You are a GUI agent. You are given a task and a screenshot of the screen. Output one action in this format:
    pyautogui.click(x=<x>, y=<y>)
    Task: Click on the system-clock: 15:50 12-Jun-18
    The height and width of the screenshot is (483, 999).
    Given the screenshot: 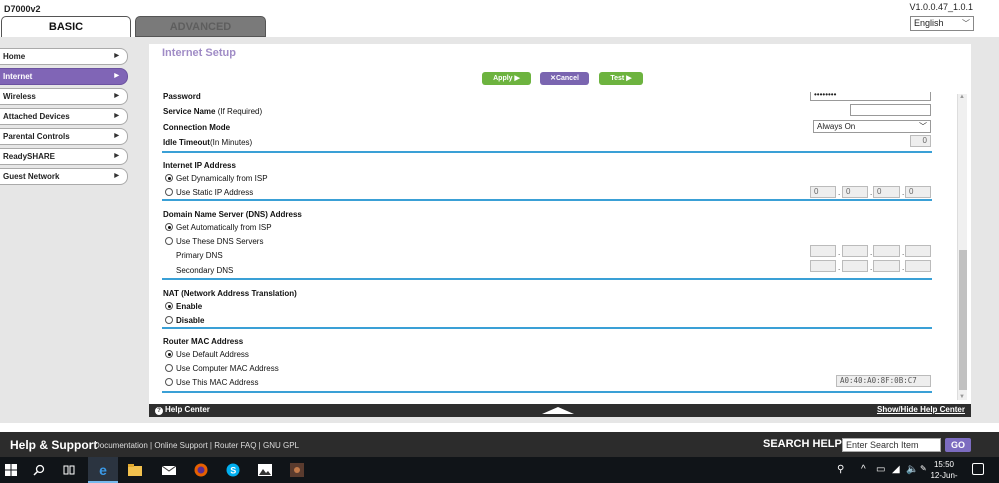 What is the action you would take?
    pyautogui.click(x=944, y=471)
    